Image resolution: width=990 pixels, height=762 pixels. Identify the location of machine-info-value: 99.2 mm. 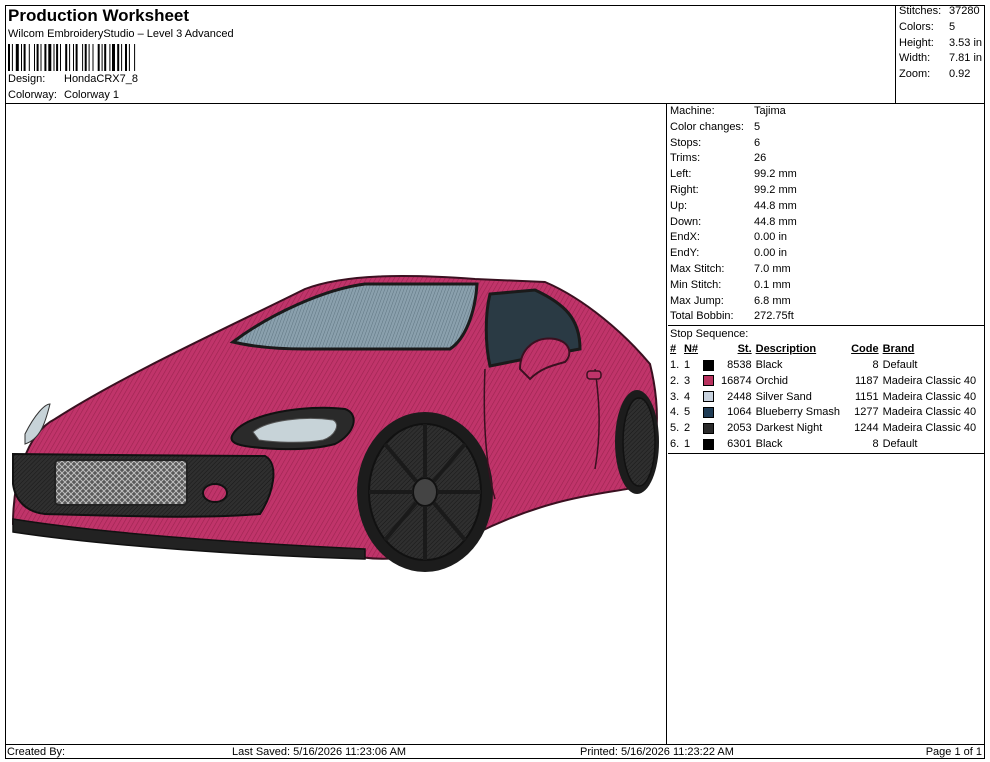
(775, 174).